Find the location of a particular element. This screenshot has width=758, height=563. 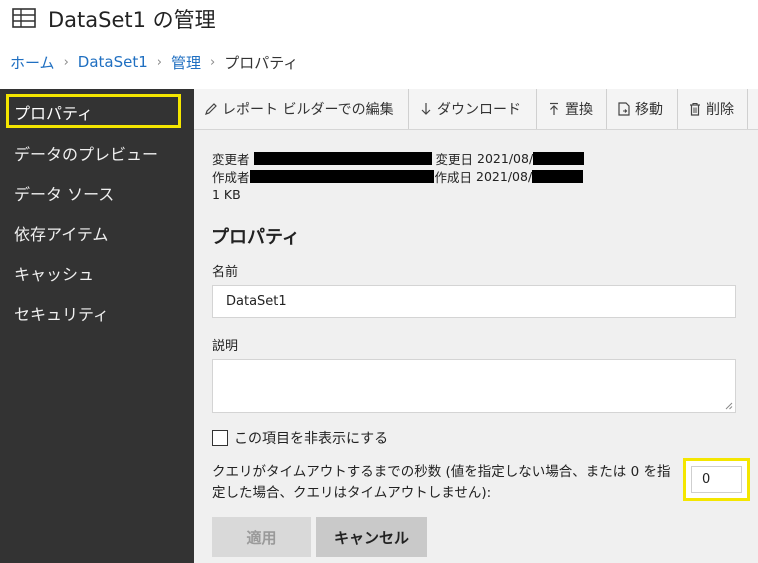

delete-button-label: 削除 is located at coordinates (720, 110).